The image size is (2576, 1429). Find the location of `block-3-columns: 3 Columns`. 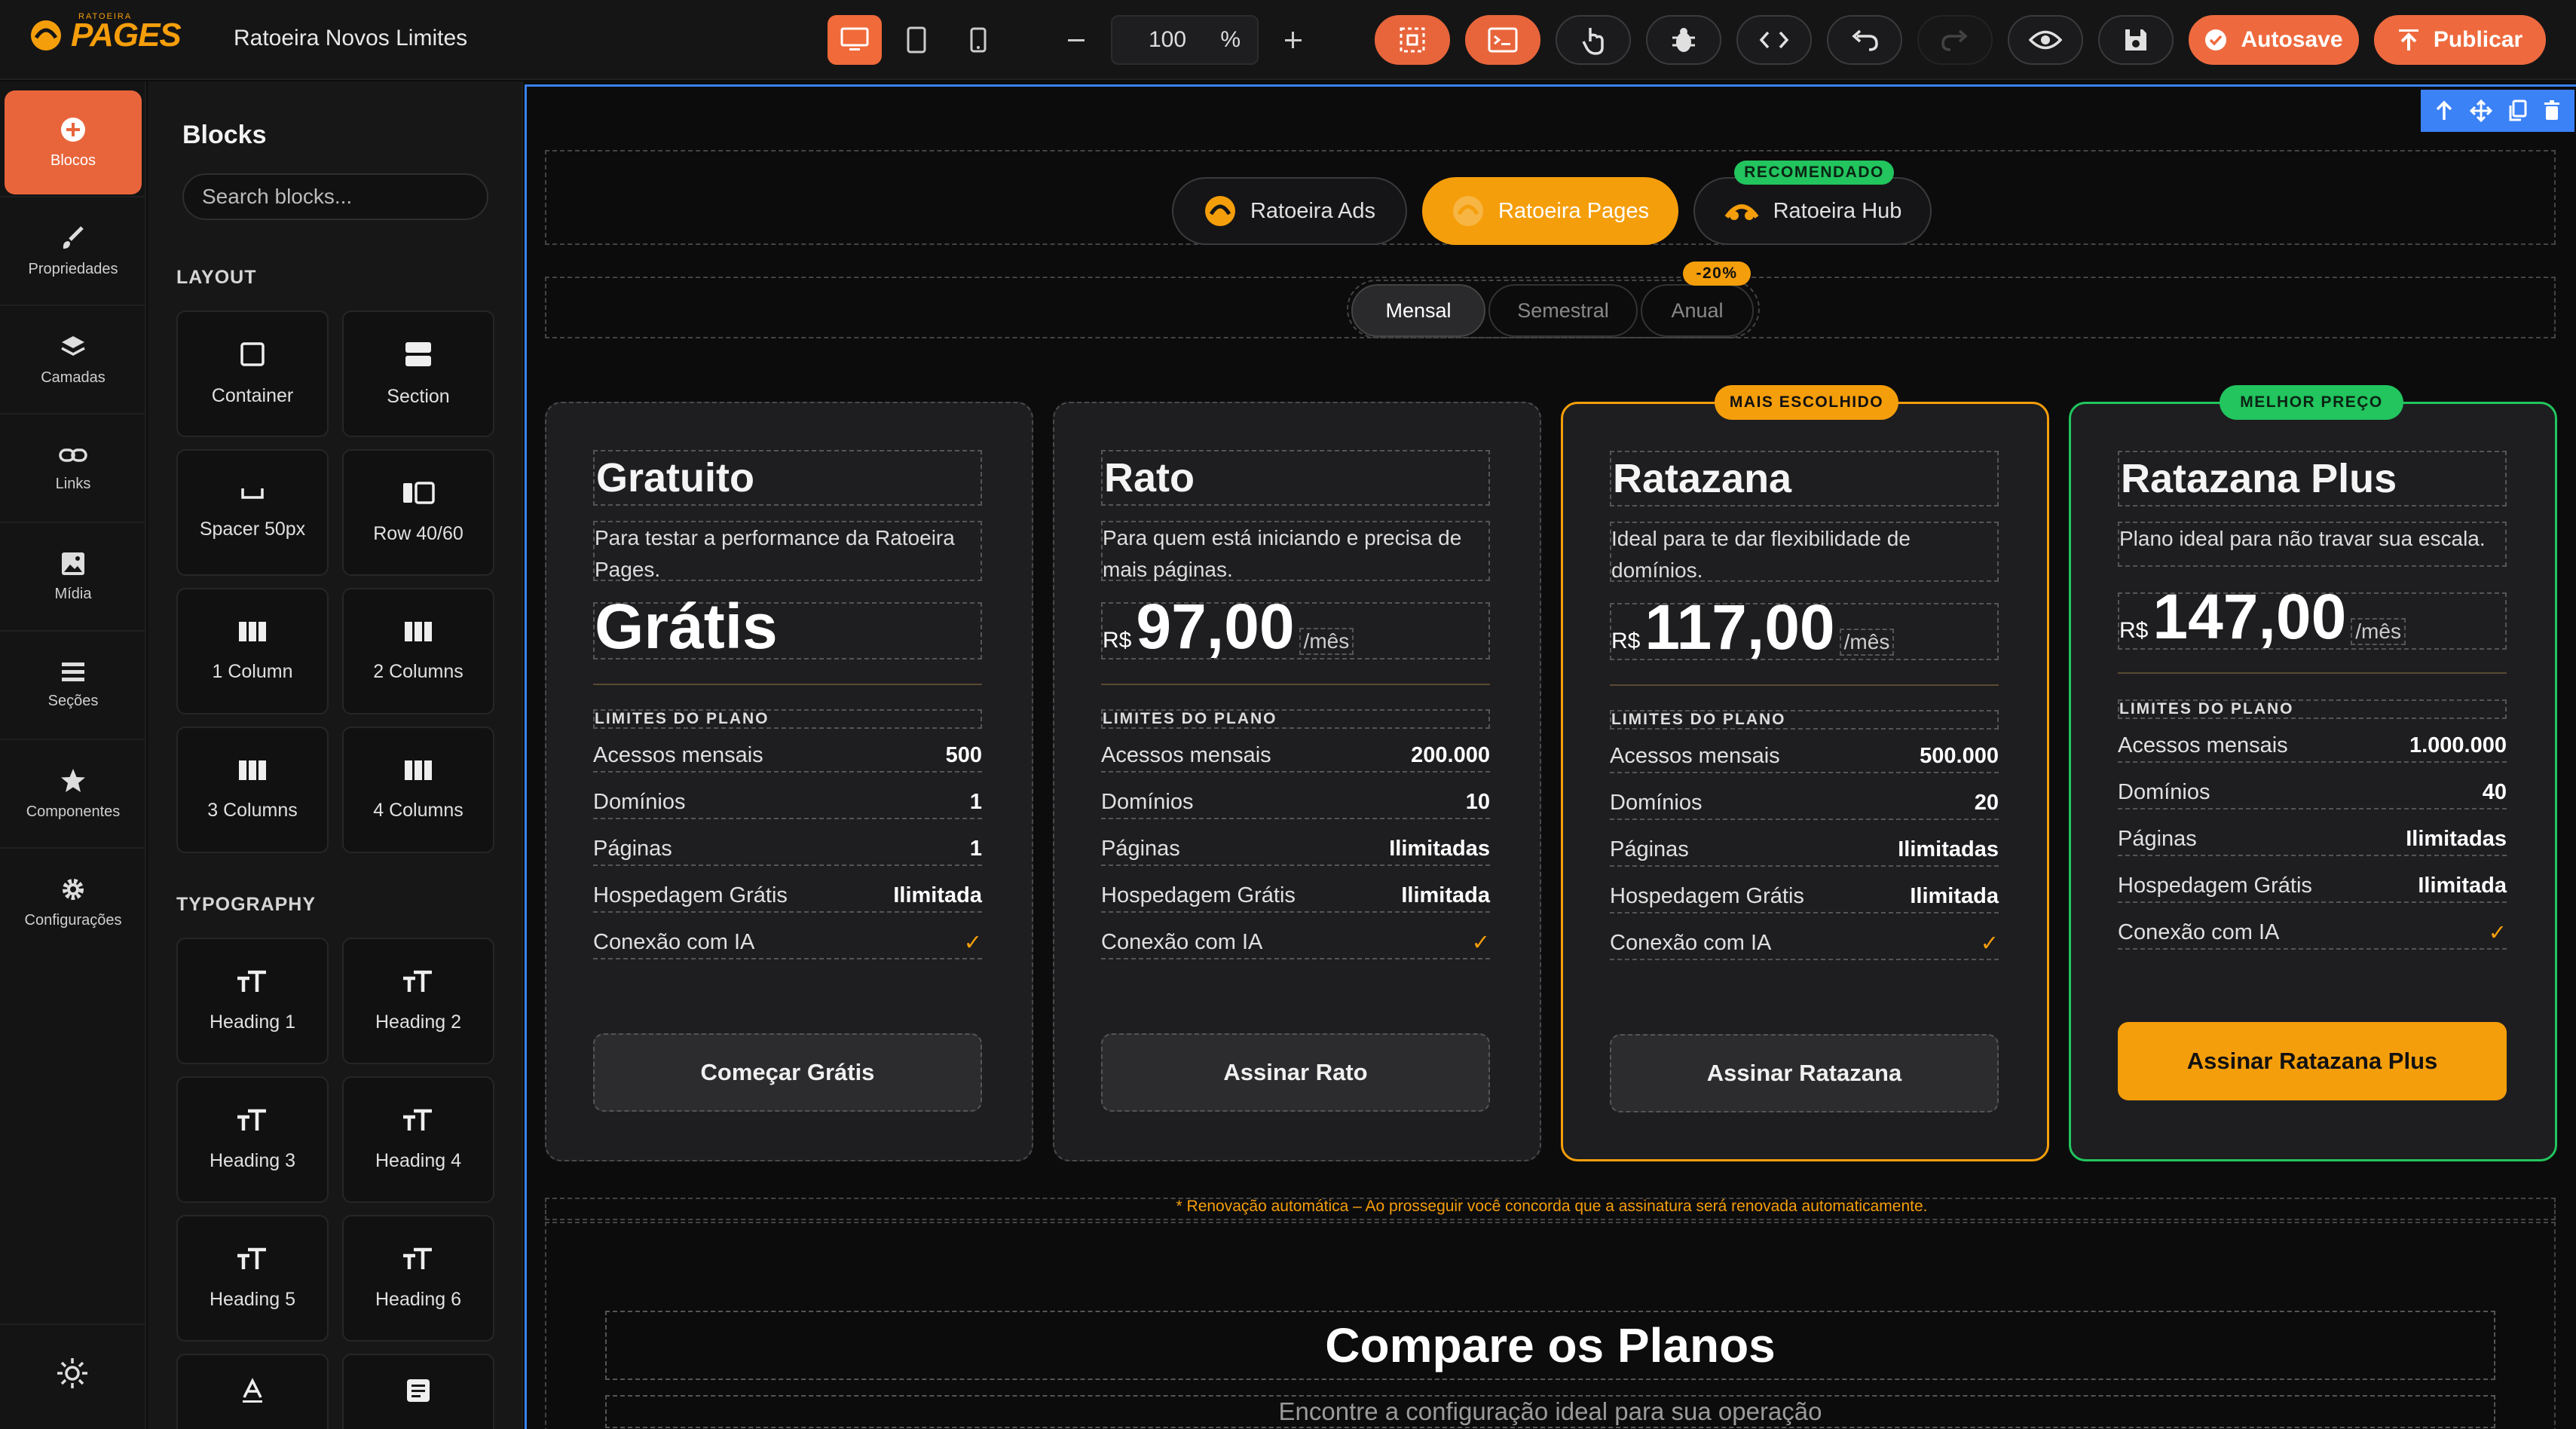

block-3-columns: 3 Columns is located at coordinates (252, 790).